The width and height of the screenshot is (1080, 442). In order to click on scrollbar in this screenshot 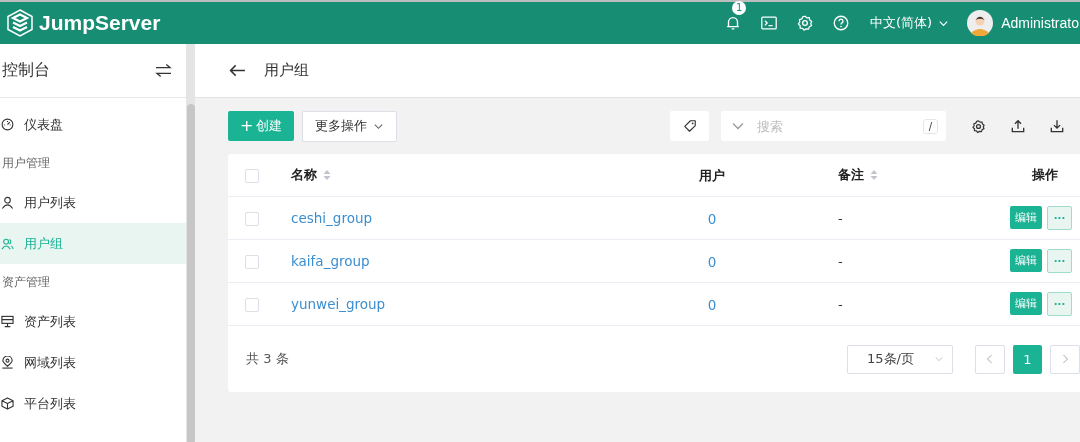, I will do `click(190, 243)`.